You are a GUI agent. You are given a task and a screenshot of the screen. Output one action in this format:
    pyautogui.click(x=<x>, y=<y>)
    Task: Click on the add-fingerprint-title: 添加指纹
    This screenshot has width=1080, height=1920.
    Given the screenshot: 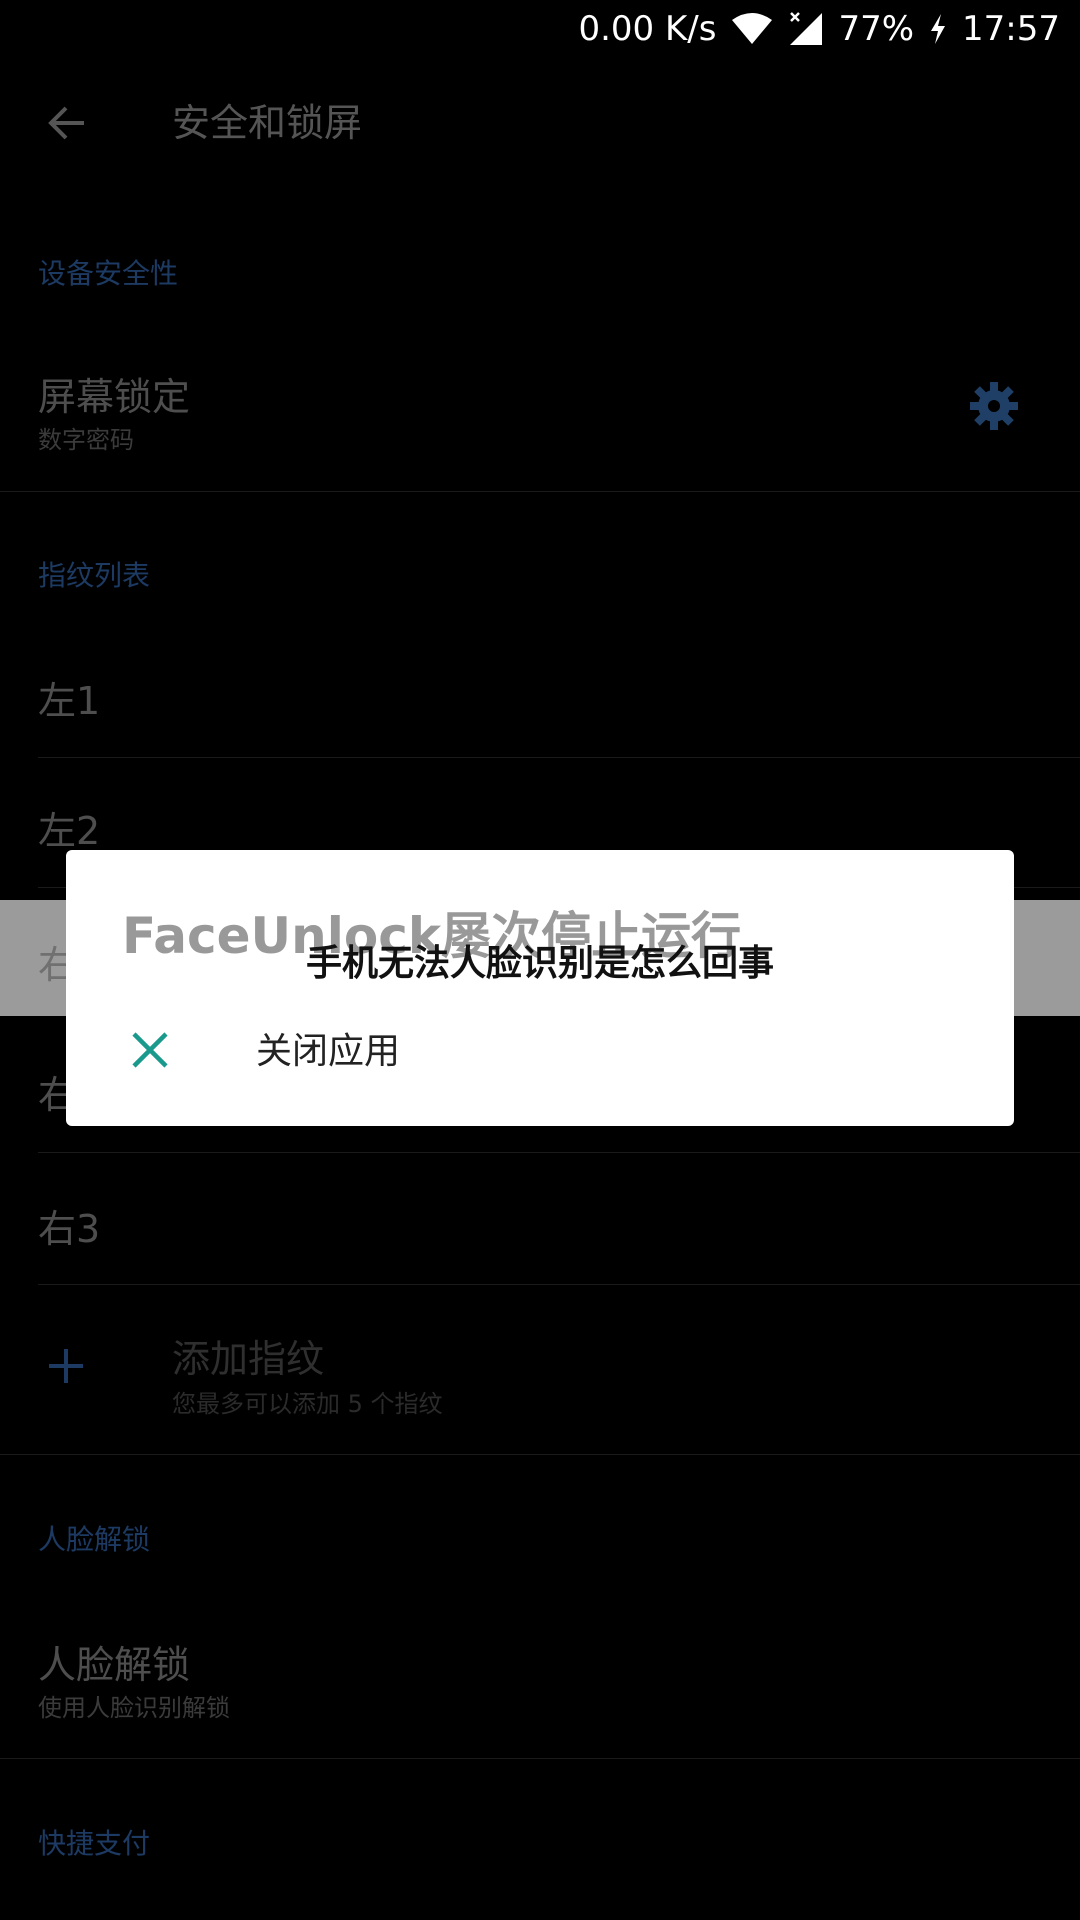 What is the action you would take?
    pyautogui.click(x=248, y=1355)
    